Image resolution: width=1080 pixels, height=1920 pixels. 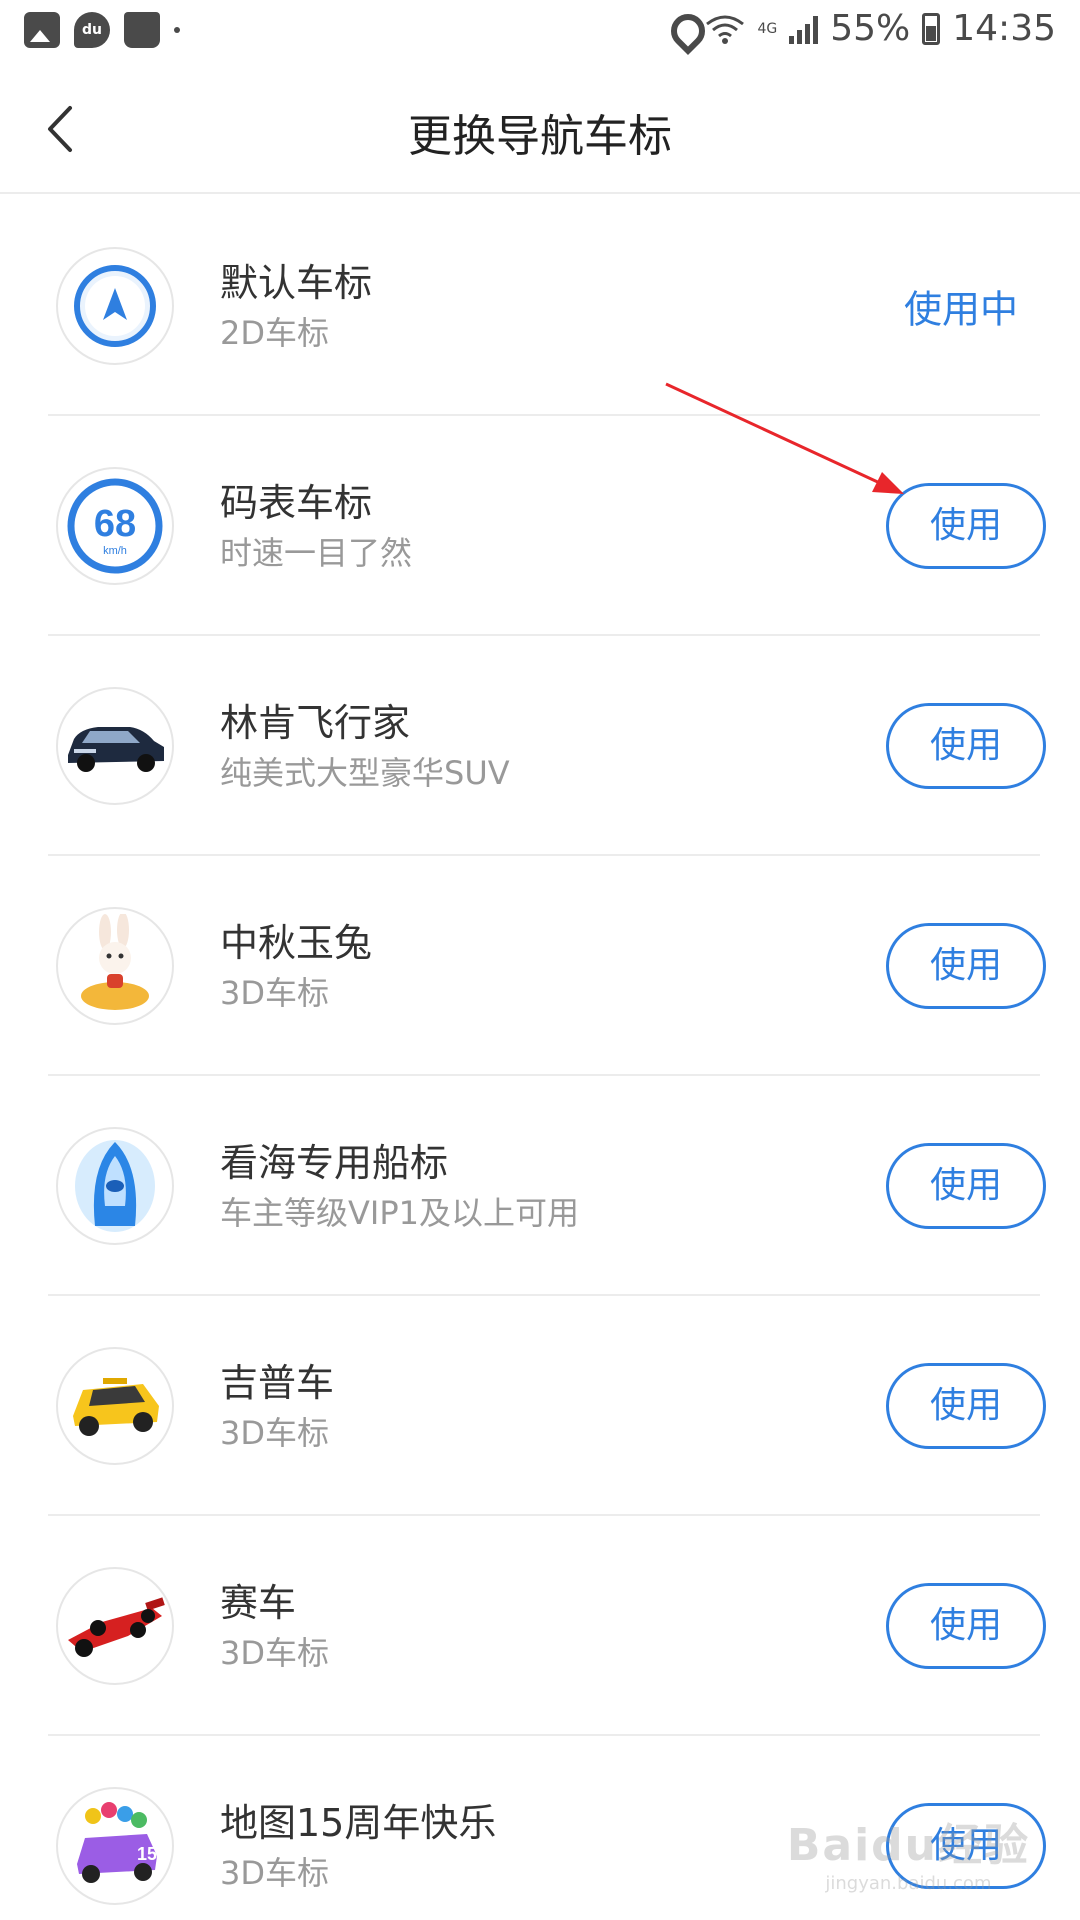 I want to click on du-app-notification-icon: du, so click(x=92, y=30).